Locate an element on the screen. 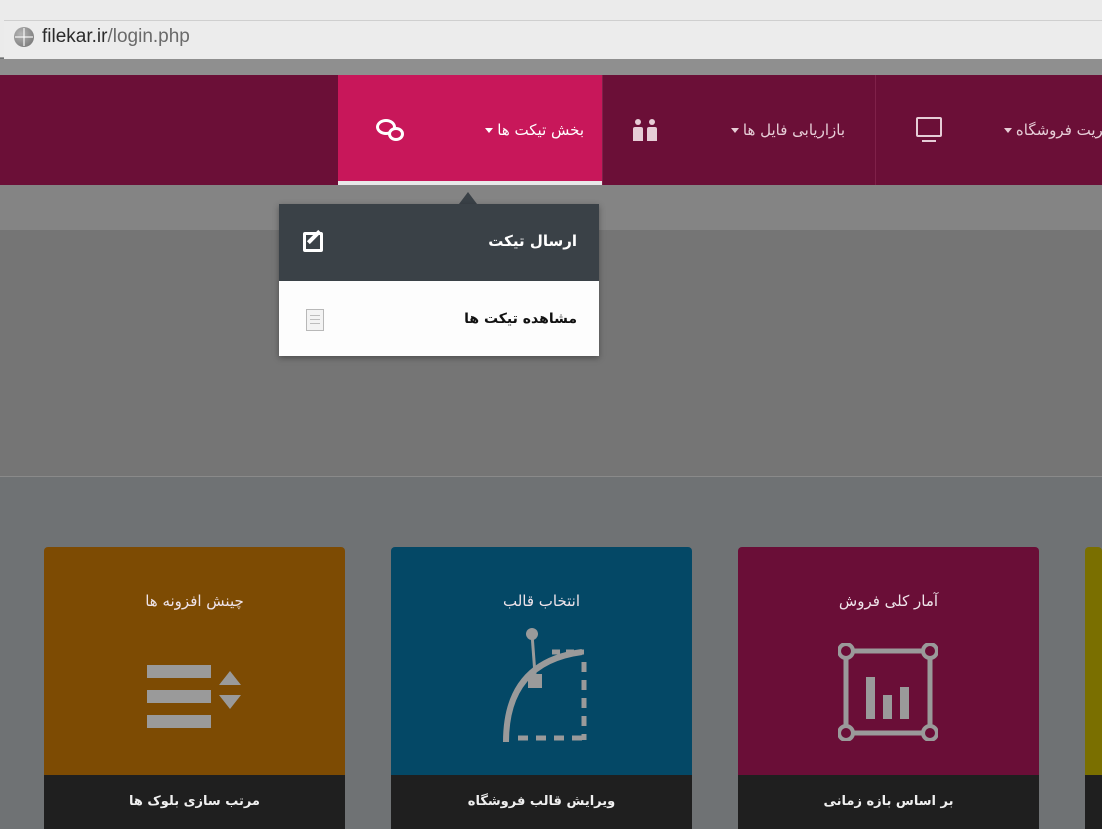 This screenshot has width=1102, height=829. bezier-curve-icon is located at coordinates (545, 685).